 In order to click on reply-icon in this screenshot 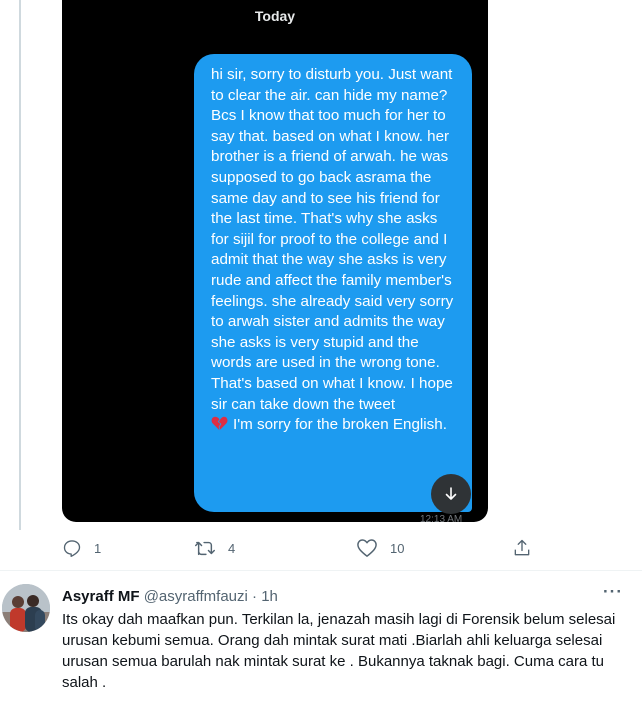, I will do `click(72, 548)`.